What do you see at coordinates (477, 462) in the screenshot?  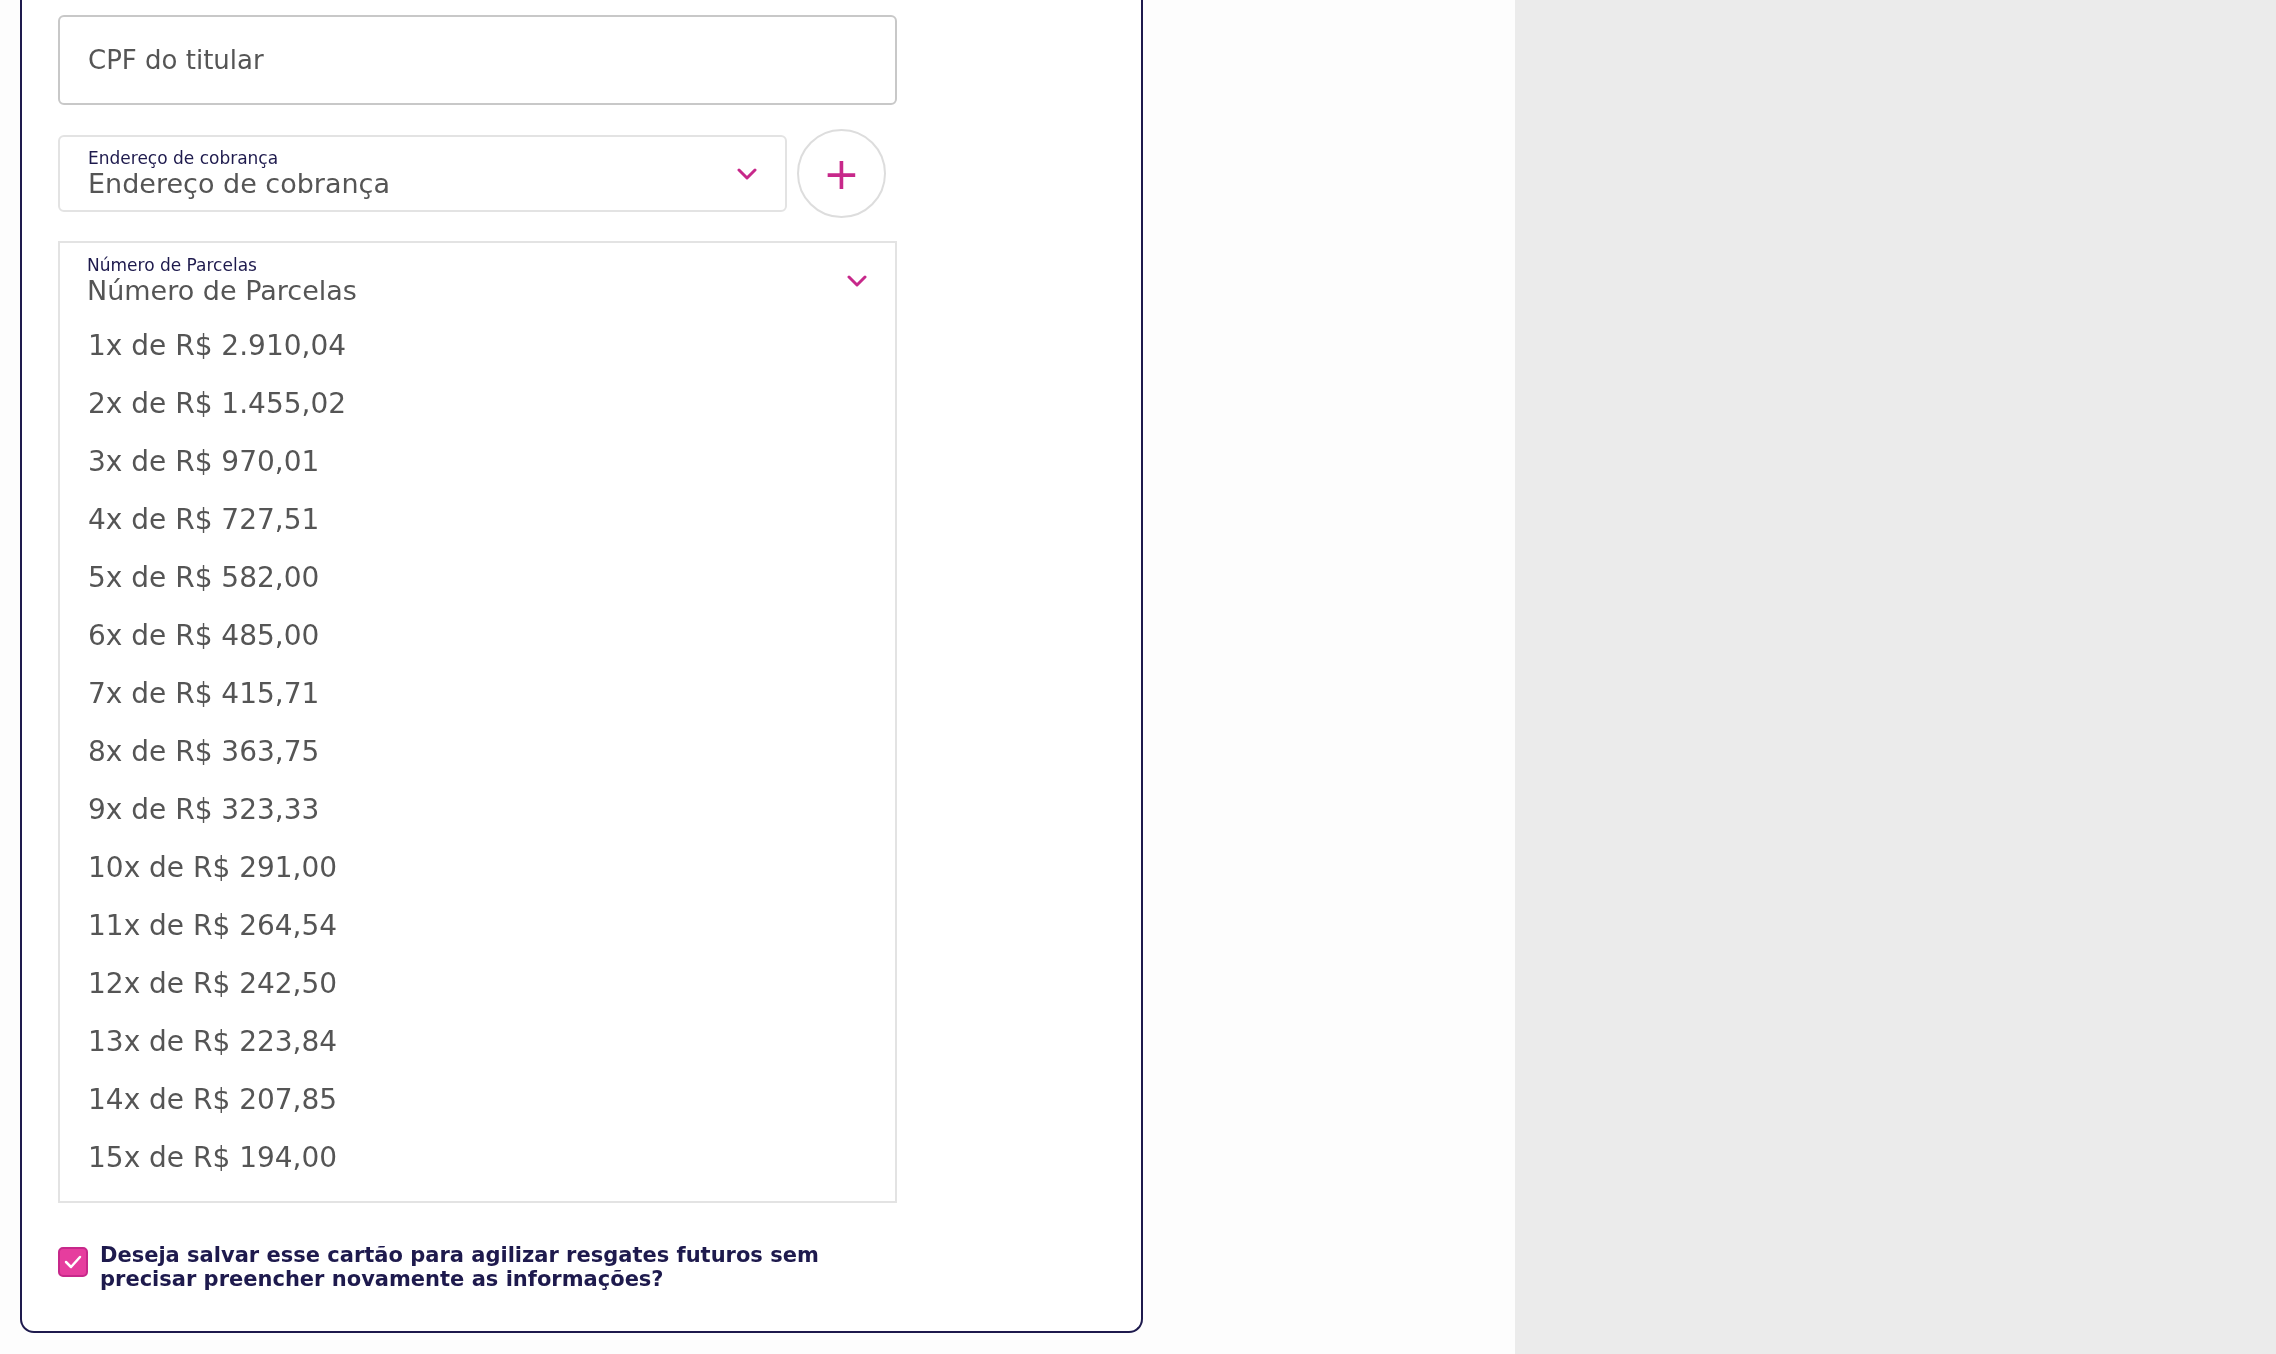 I see `installment-option: 3x de R$ 970,01` at bounding box center [477, 462].